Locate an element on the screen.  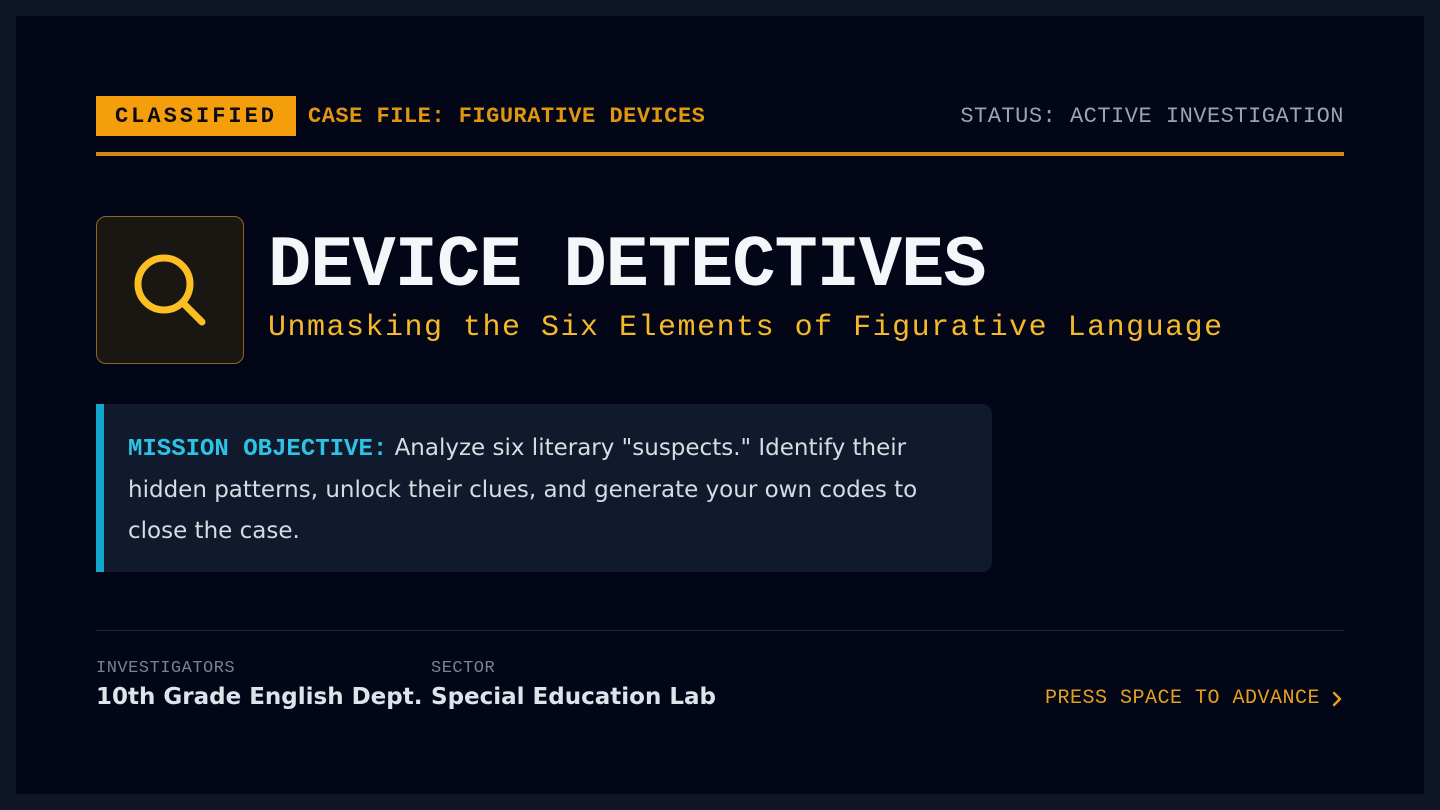
sector-label: SECTOR is located at coordinates (463, 668).